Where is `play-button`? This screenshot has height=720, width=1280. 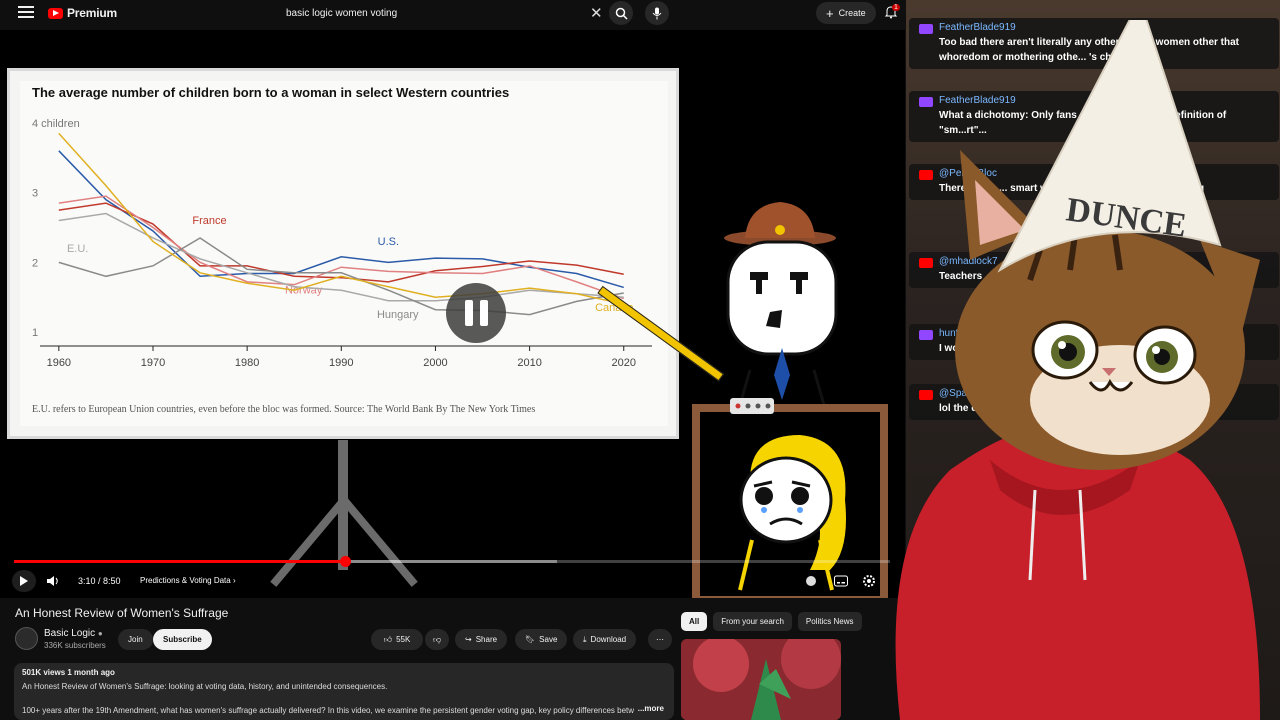
play-button is located at coordinates (24, 581).